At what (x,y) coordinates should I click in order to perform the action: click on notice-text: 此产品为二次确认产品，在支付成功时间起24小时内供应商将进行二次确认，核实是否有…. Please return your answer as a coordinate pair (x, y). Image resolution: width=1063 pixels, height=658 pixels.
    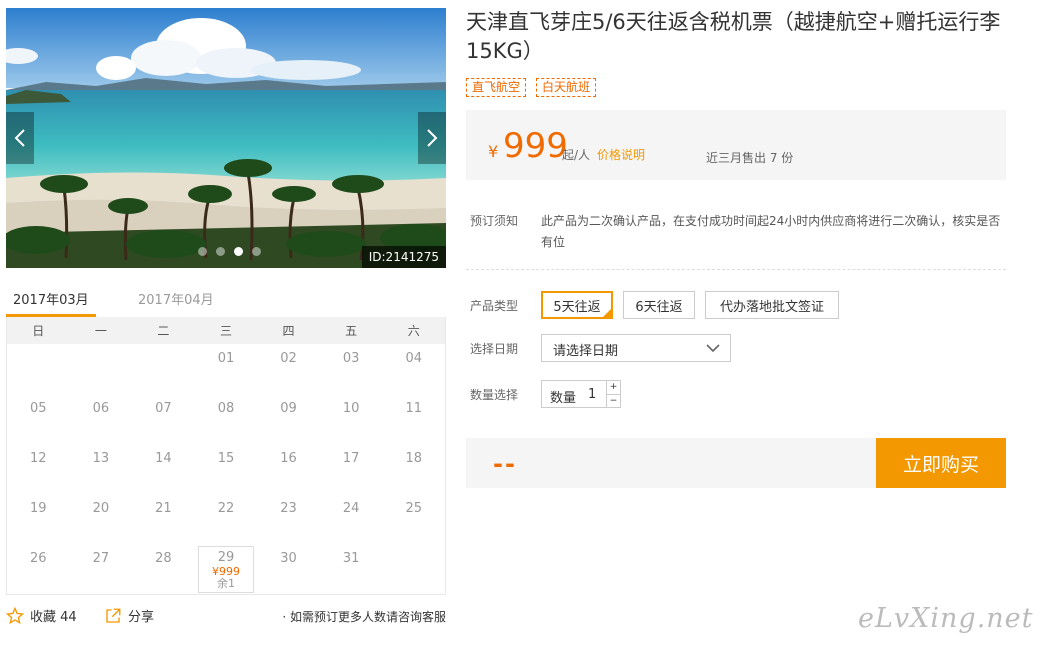
    Looking at the image, I should click on (771, 231).